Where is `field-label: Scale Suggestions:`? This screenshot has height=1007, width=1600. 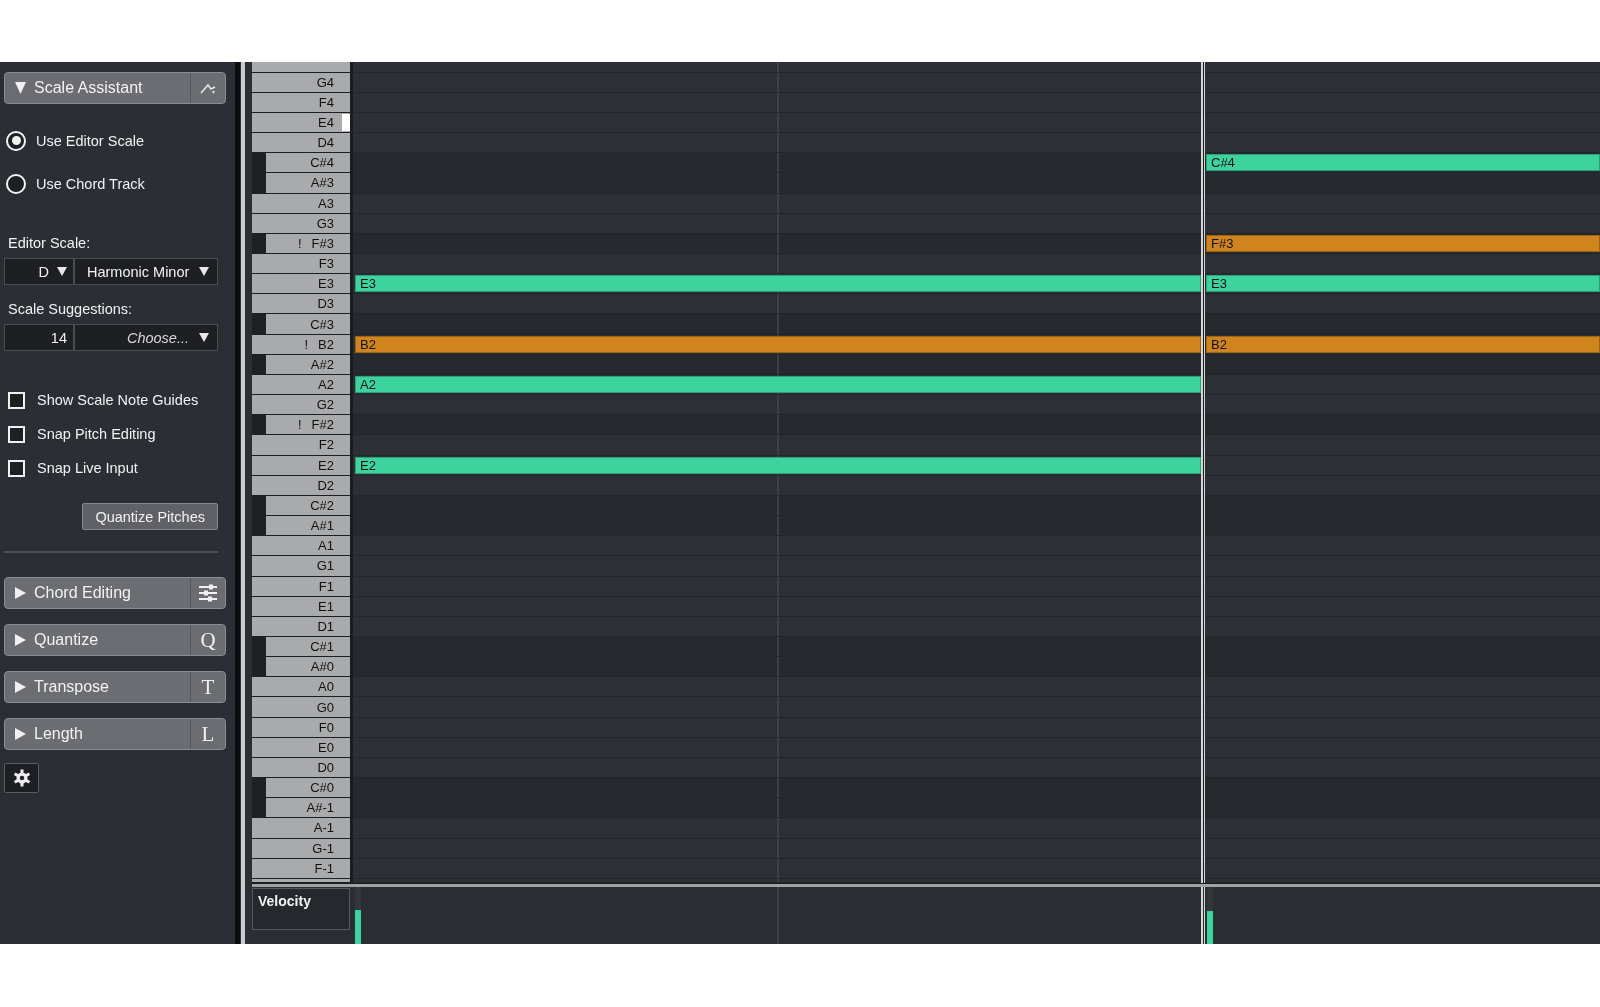
field-label: Scale Suggestions: is located at coordinates (71, 309).